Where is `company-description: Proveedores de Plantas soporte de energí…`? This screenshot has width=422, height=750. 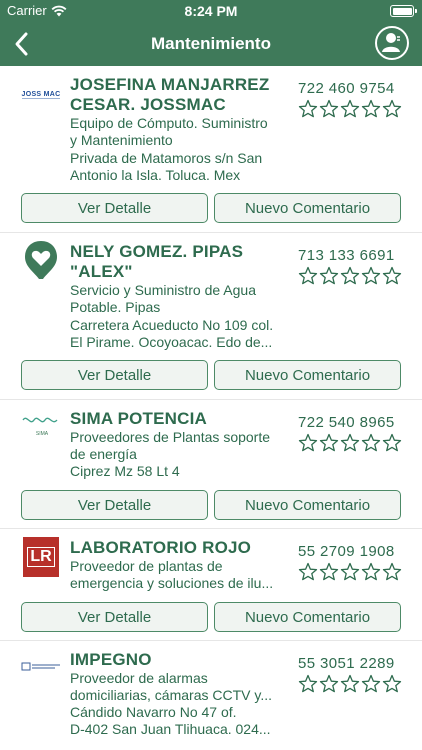 company-description: Proveedores de Plantas soporte de energí… is located at coordinates (170, 445).